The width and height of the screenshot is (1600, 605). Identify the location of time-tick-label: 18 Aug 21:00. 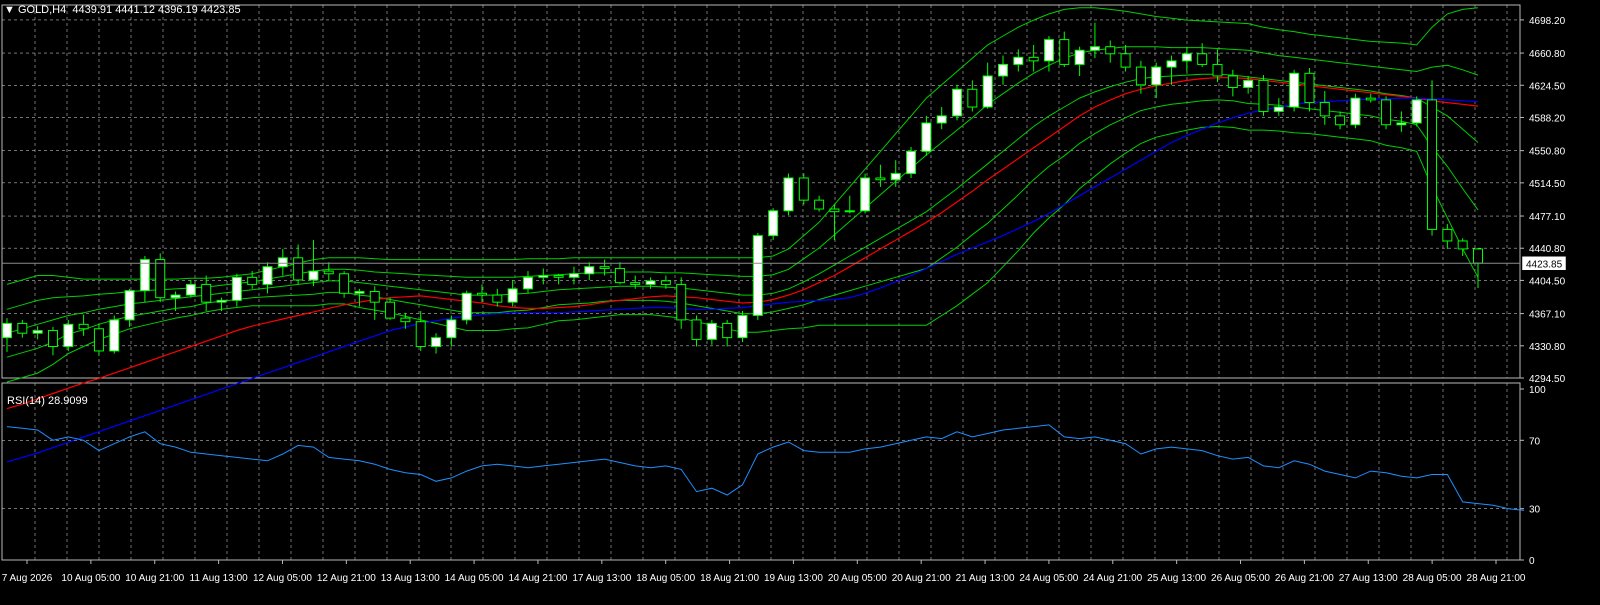
(729, 578).